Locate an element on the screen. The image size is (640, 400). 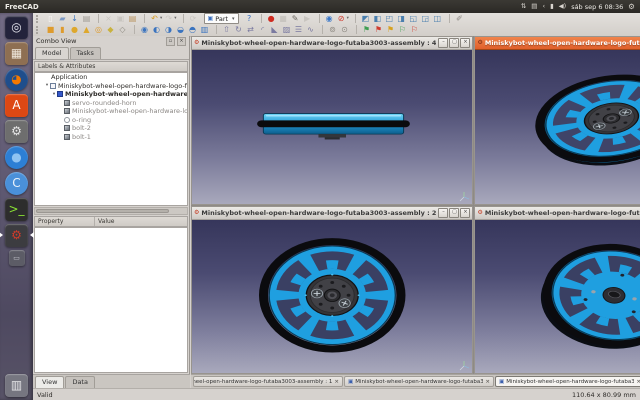
loft-button: ☰ is located at coordinates (298, 30).